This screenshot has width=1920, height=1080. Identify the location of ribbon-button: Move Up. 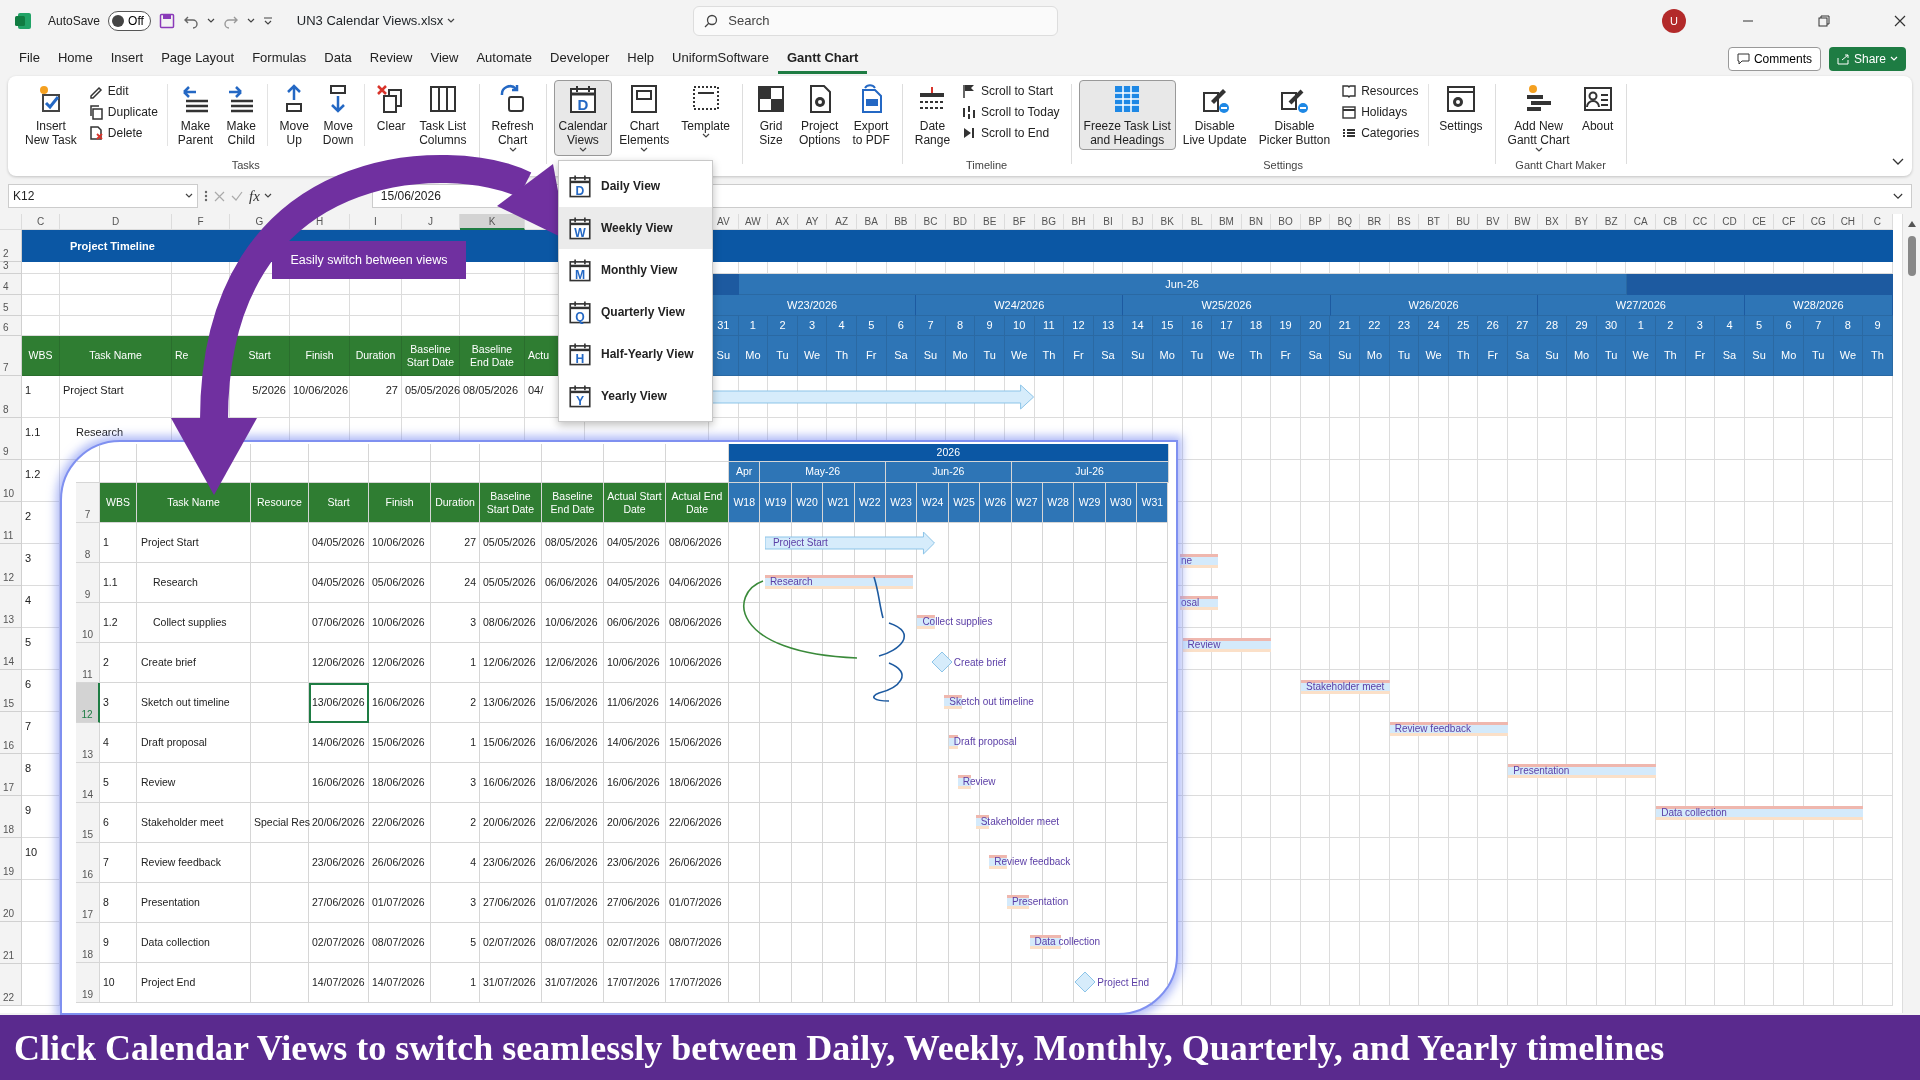
(294, 115).